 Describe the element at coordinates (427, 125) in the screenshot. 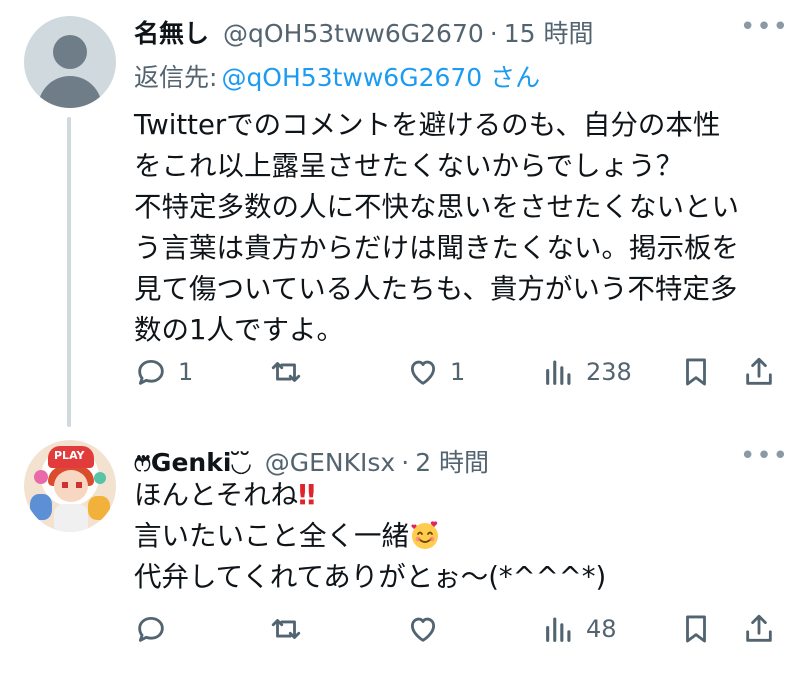

I see `tweet-text-line: Twitterでのコメントを避けるのも、自分の本性` at that location.